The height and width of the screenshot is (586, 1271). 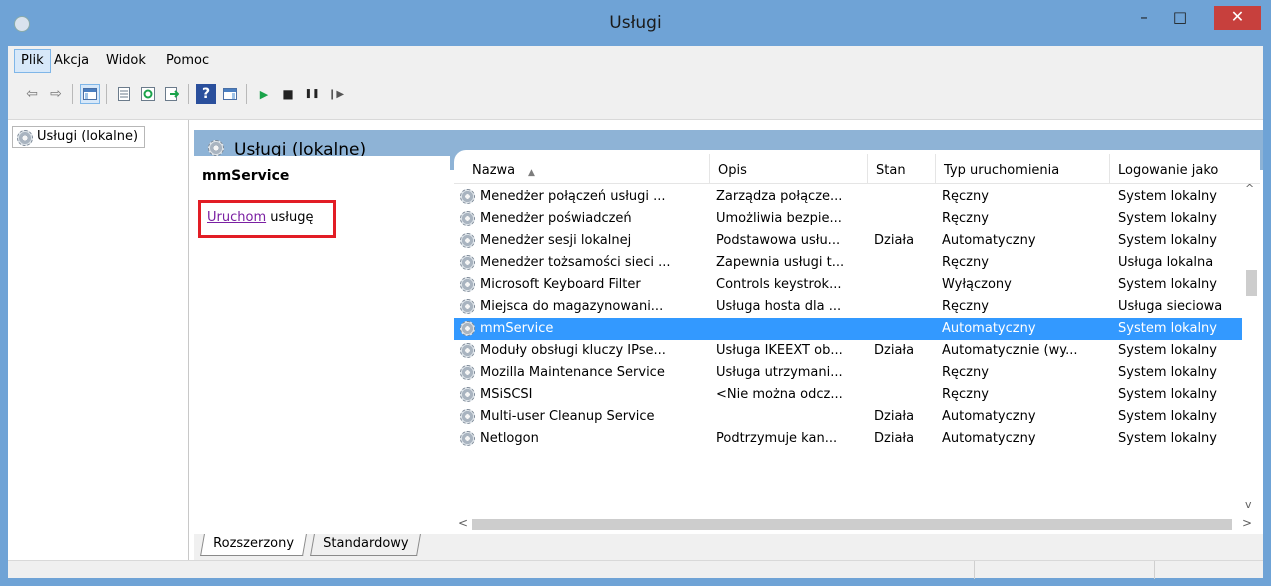 I want to click on selected-service-name: mmService, so click(x=246, y=176).